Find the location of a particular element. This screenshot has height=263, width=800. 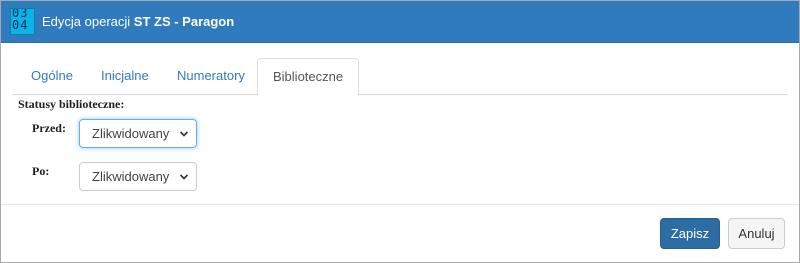

przed-select-value: Zlikwidowany is located at coordinates (131, 133).